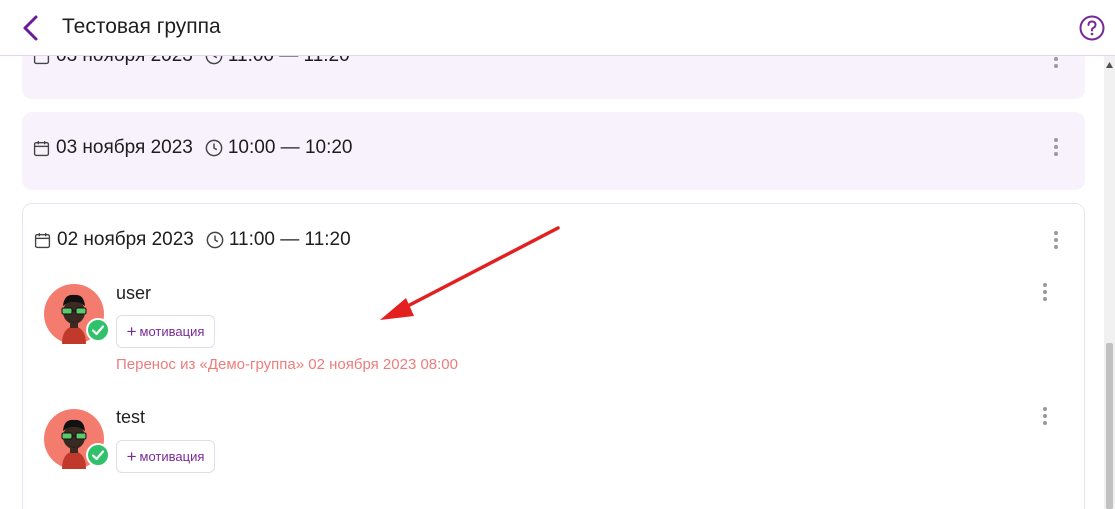 The image size is (1115, 509). Describe the element at coordinates (557, 28) in the screenshot. I see `app-header: Тестовая группа` at that location.